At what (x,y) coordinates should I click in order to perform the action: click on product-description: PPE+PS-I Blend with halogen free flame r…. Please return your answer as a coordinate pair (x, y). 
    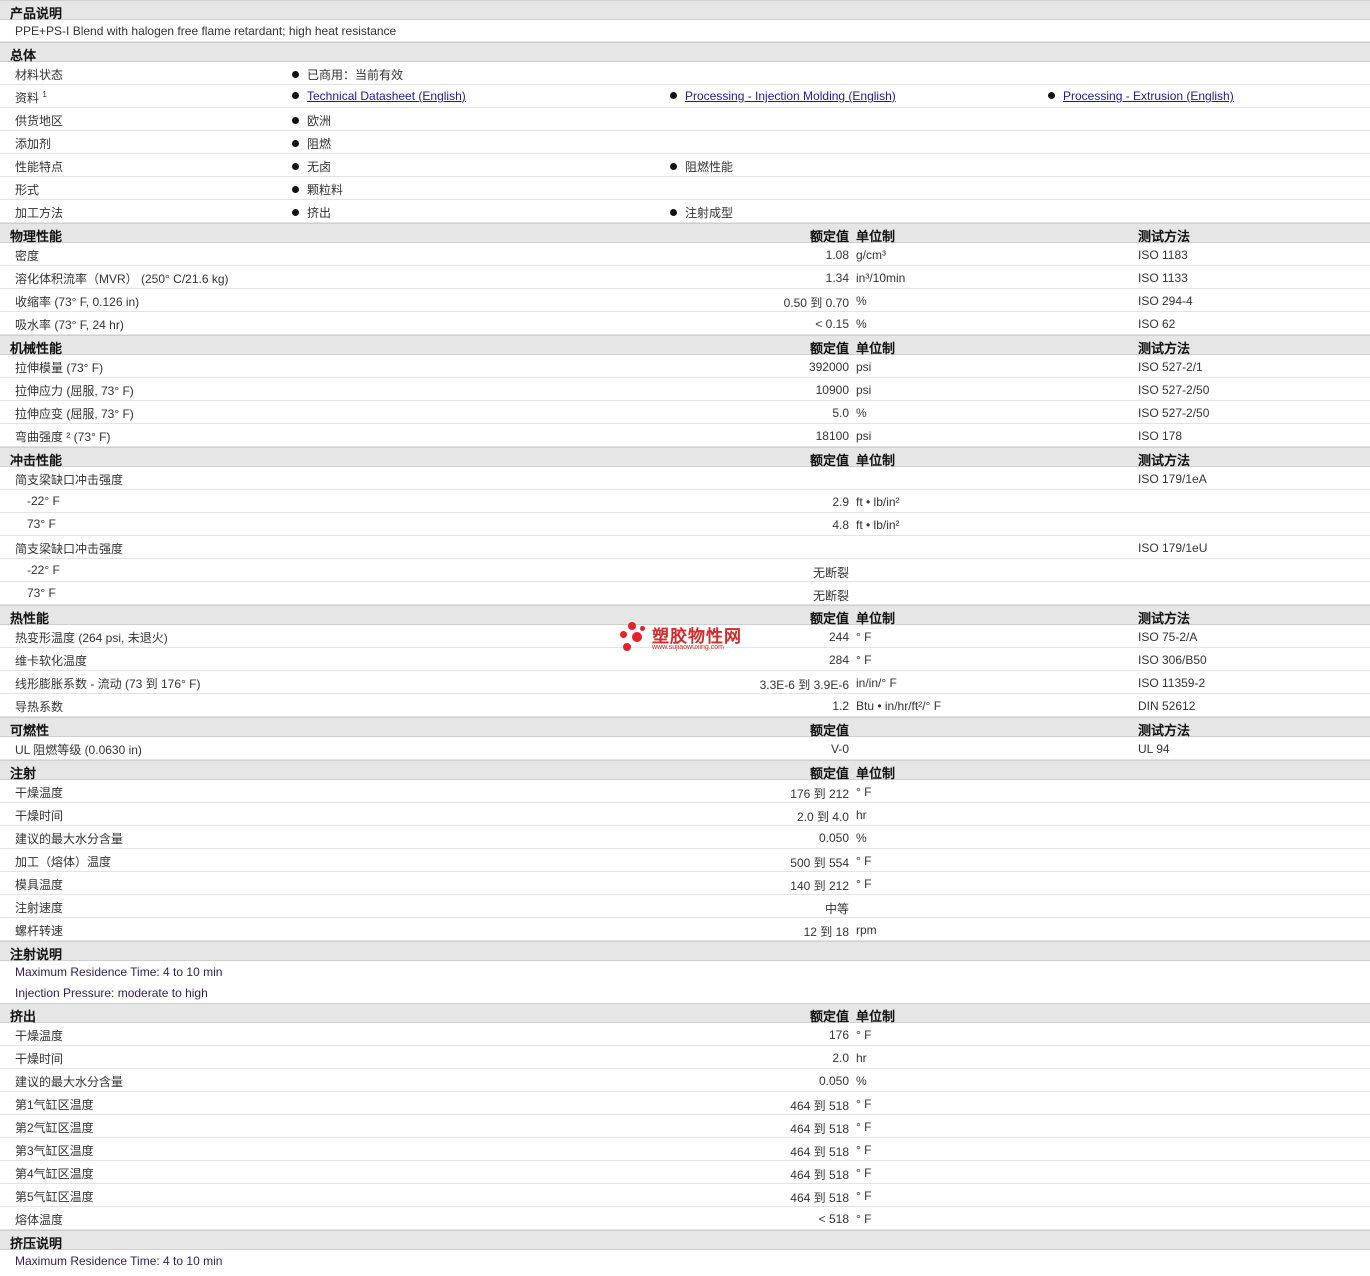
    Looking at the image, I should click on (206, 31).